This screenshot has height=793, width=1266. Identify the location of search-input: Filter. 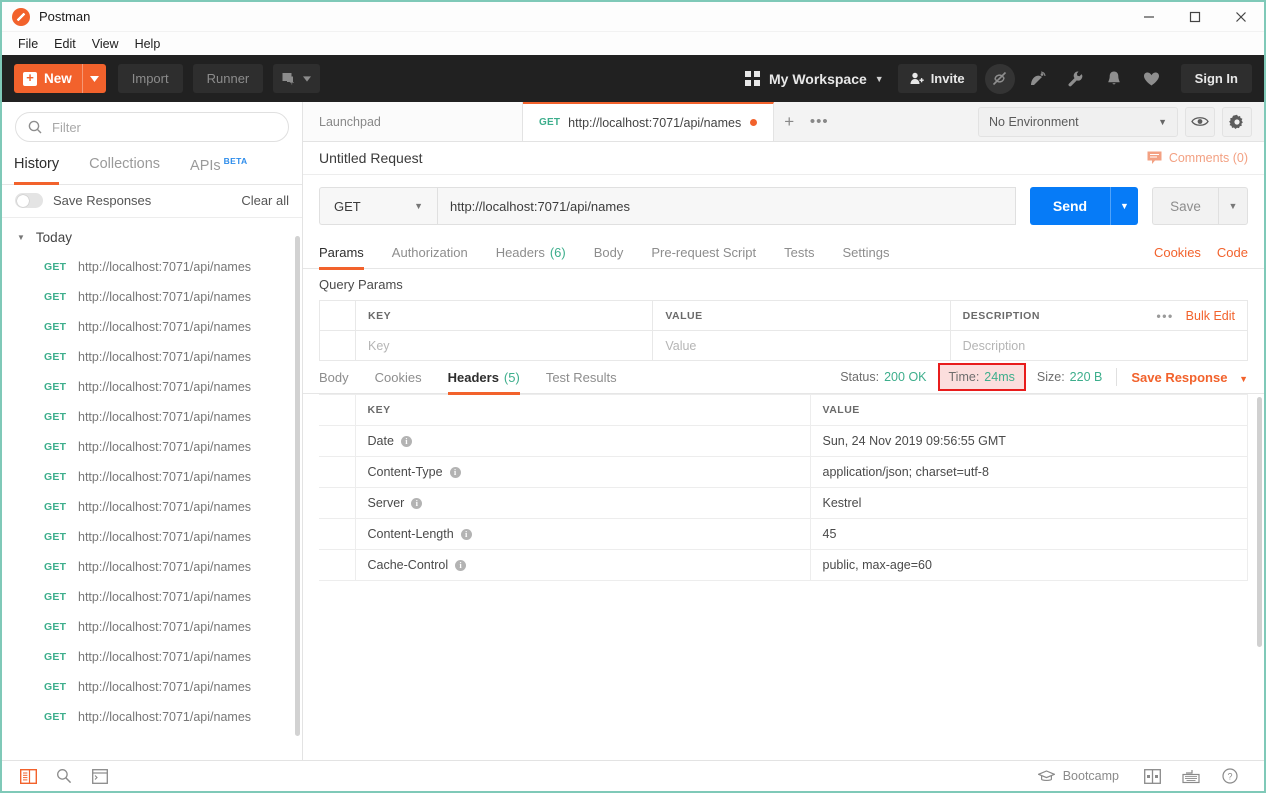
(152, 127).